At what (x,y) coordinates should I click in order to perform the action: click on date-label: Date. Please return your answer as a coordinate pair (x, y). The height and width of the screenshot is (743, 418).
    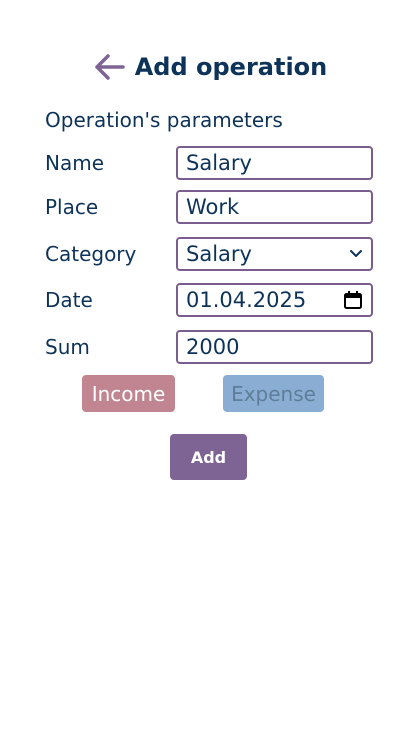
    Looking at the image, I should click on (69, 300).